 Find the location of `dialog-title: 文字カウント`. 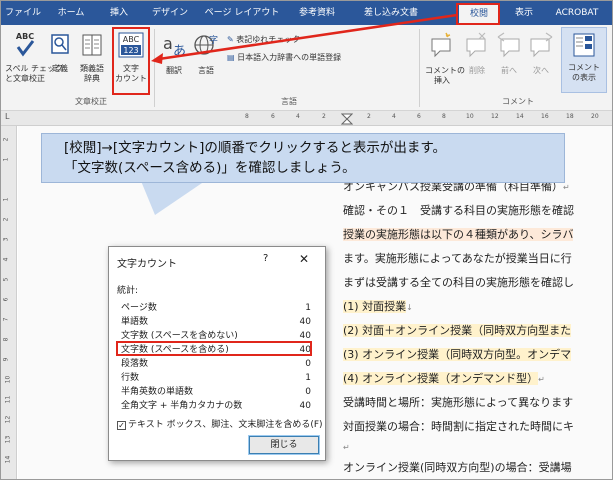

dialog-title: 文字カウント is located at coordinates (147, 264).